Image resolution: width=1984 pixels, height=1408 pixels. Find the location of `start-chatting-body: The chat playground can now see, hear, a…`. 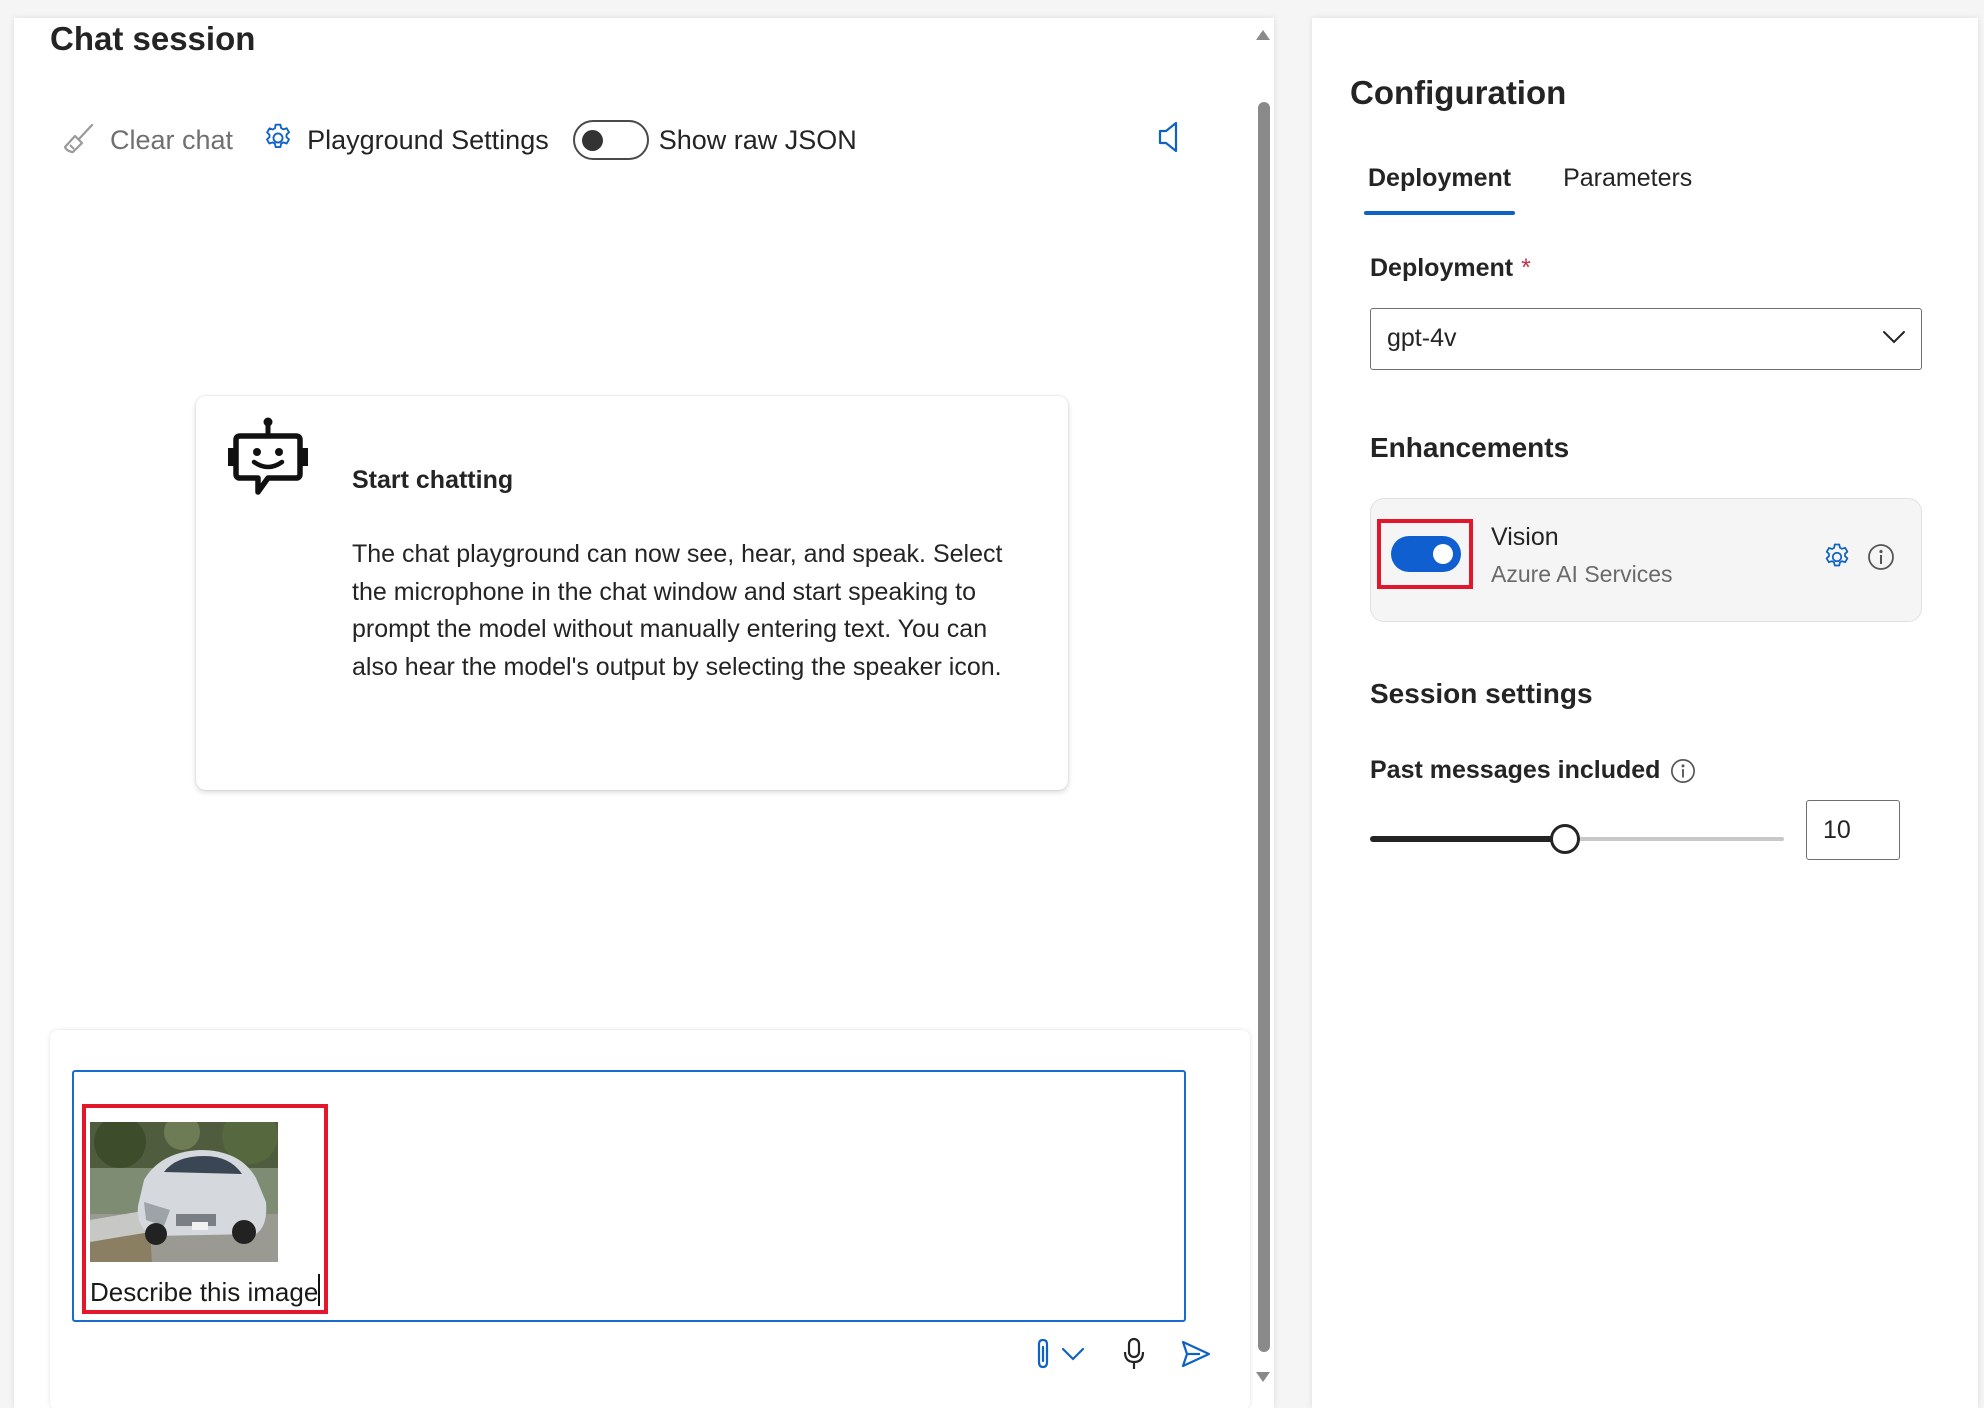

start-chatting-body: The chat playground can now see, hear, a… is located at coordinates (677, 610).